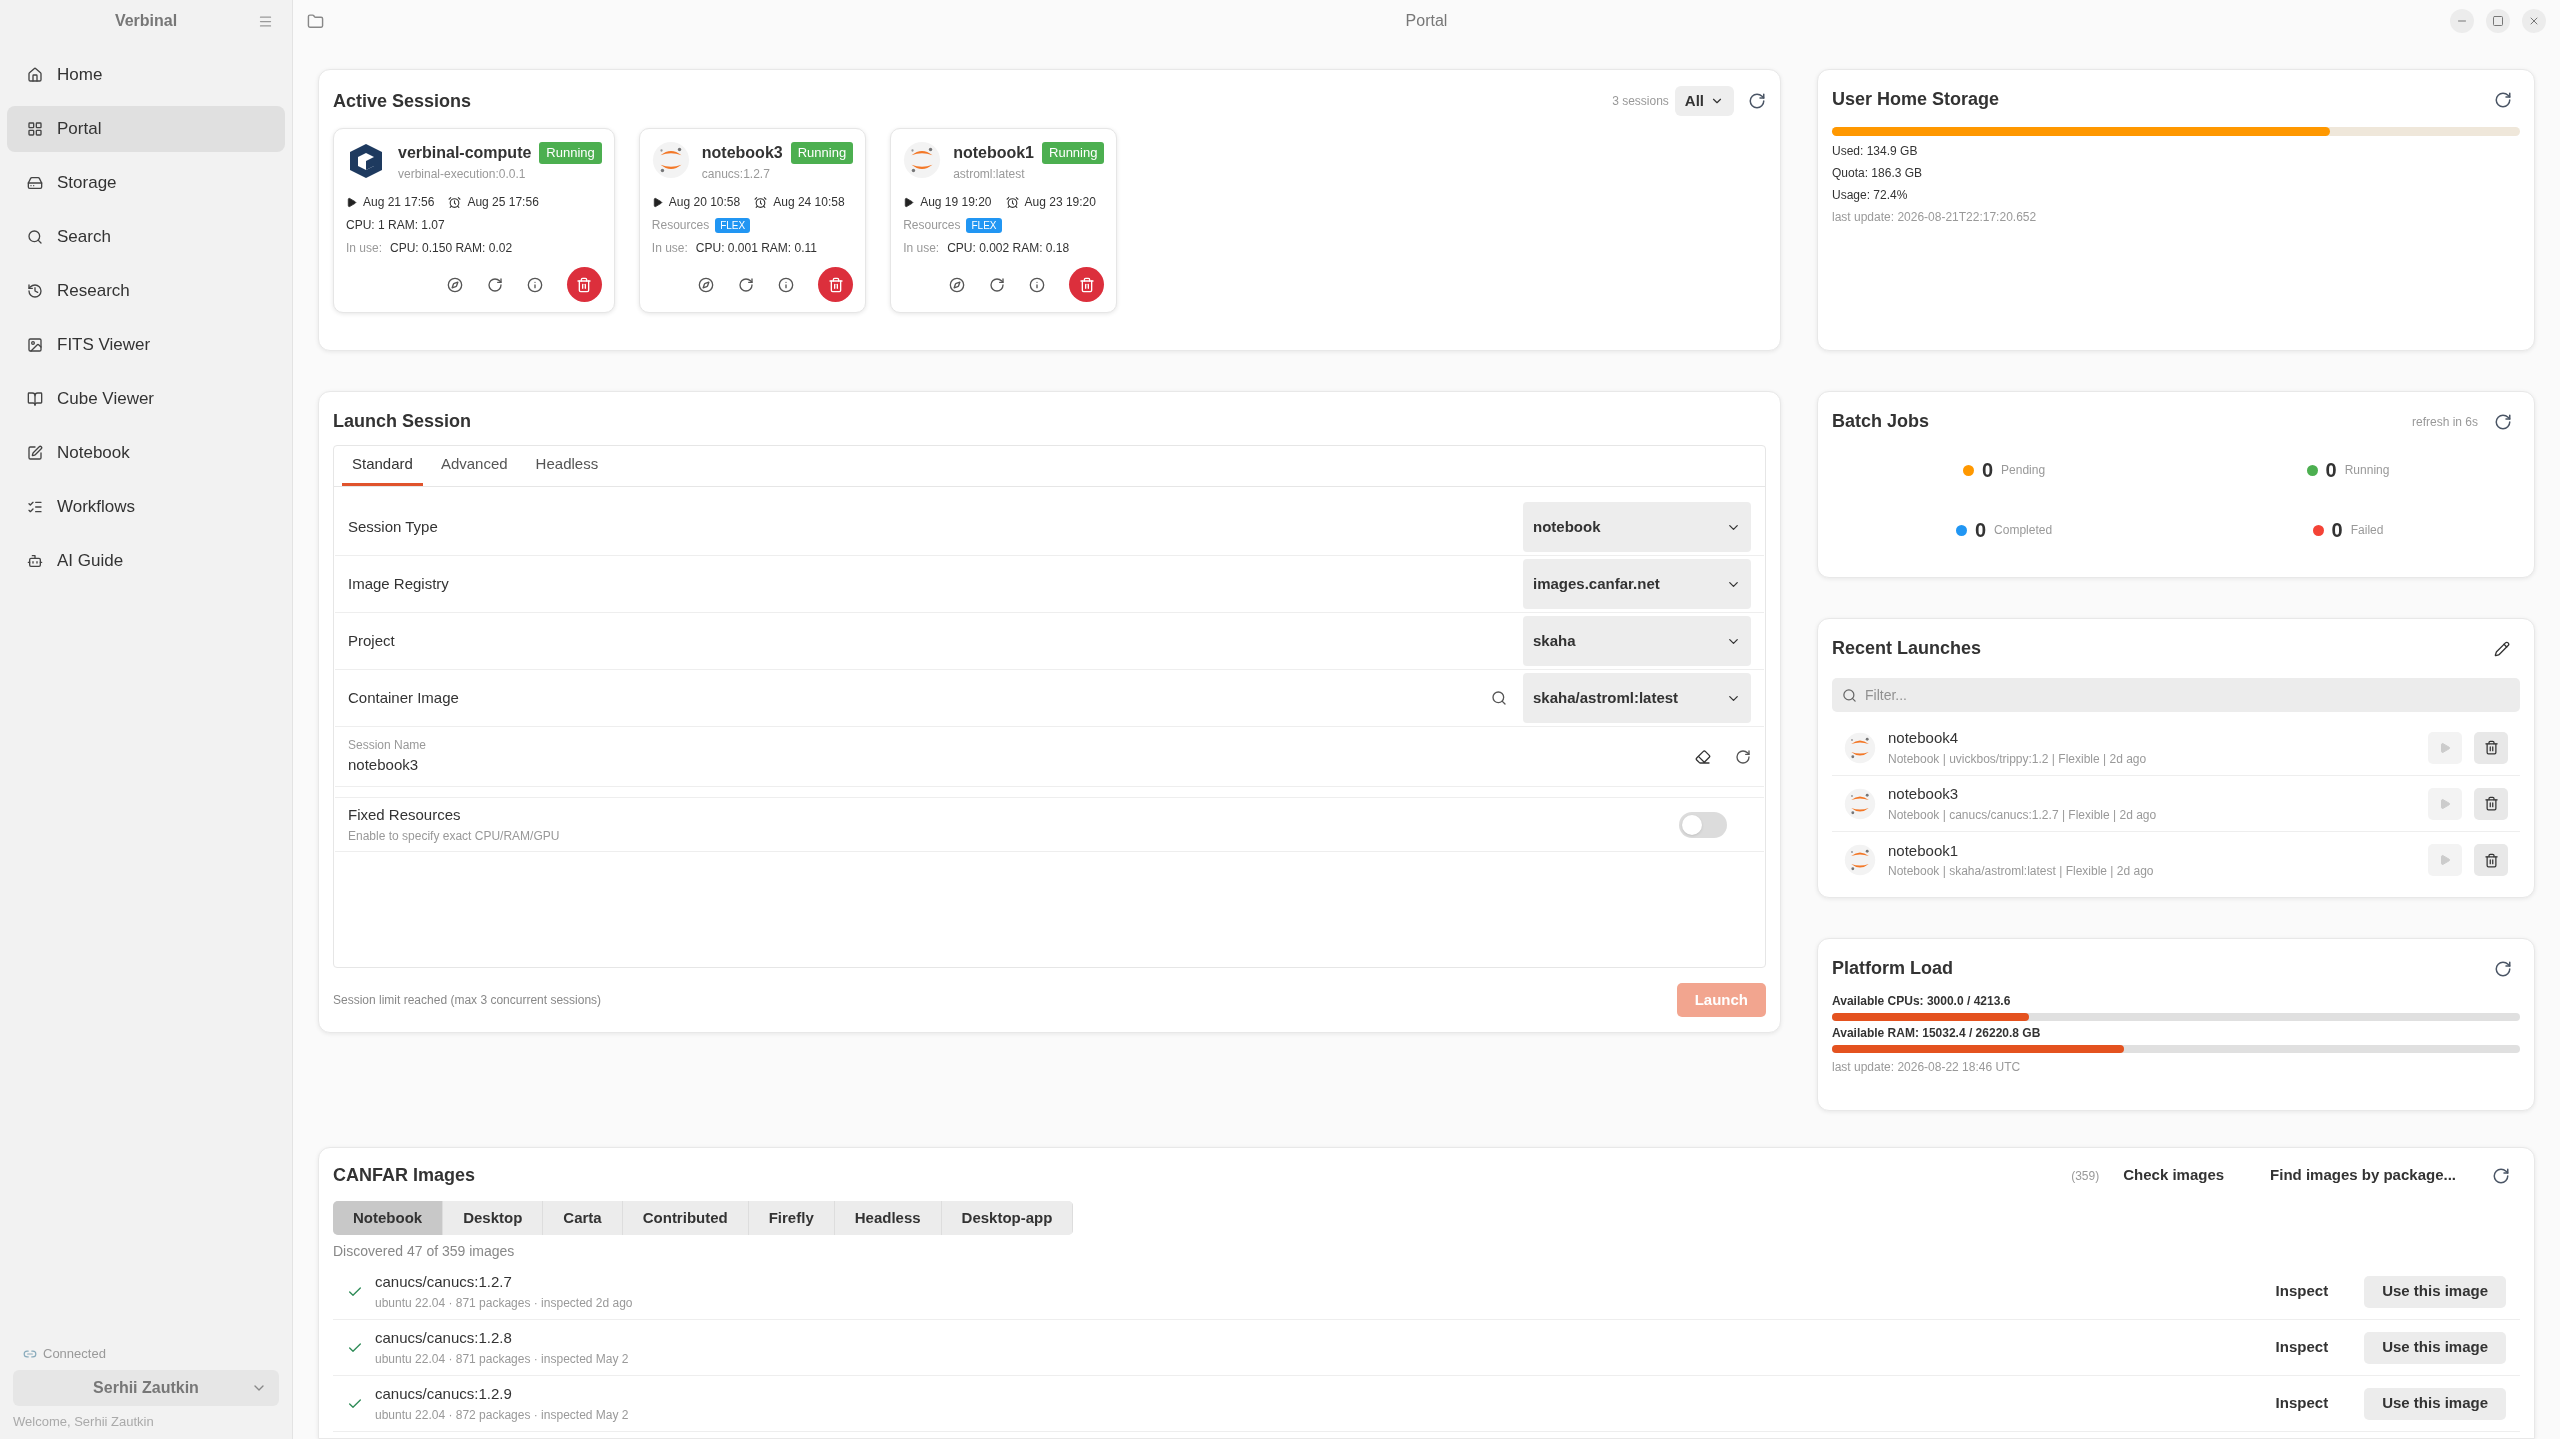 The image size is (2560, 1439). I want to click on launch-details: Notebook | skaha/astroml:latest | Flexible | 2d ago, so click(2021, 872).